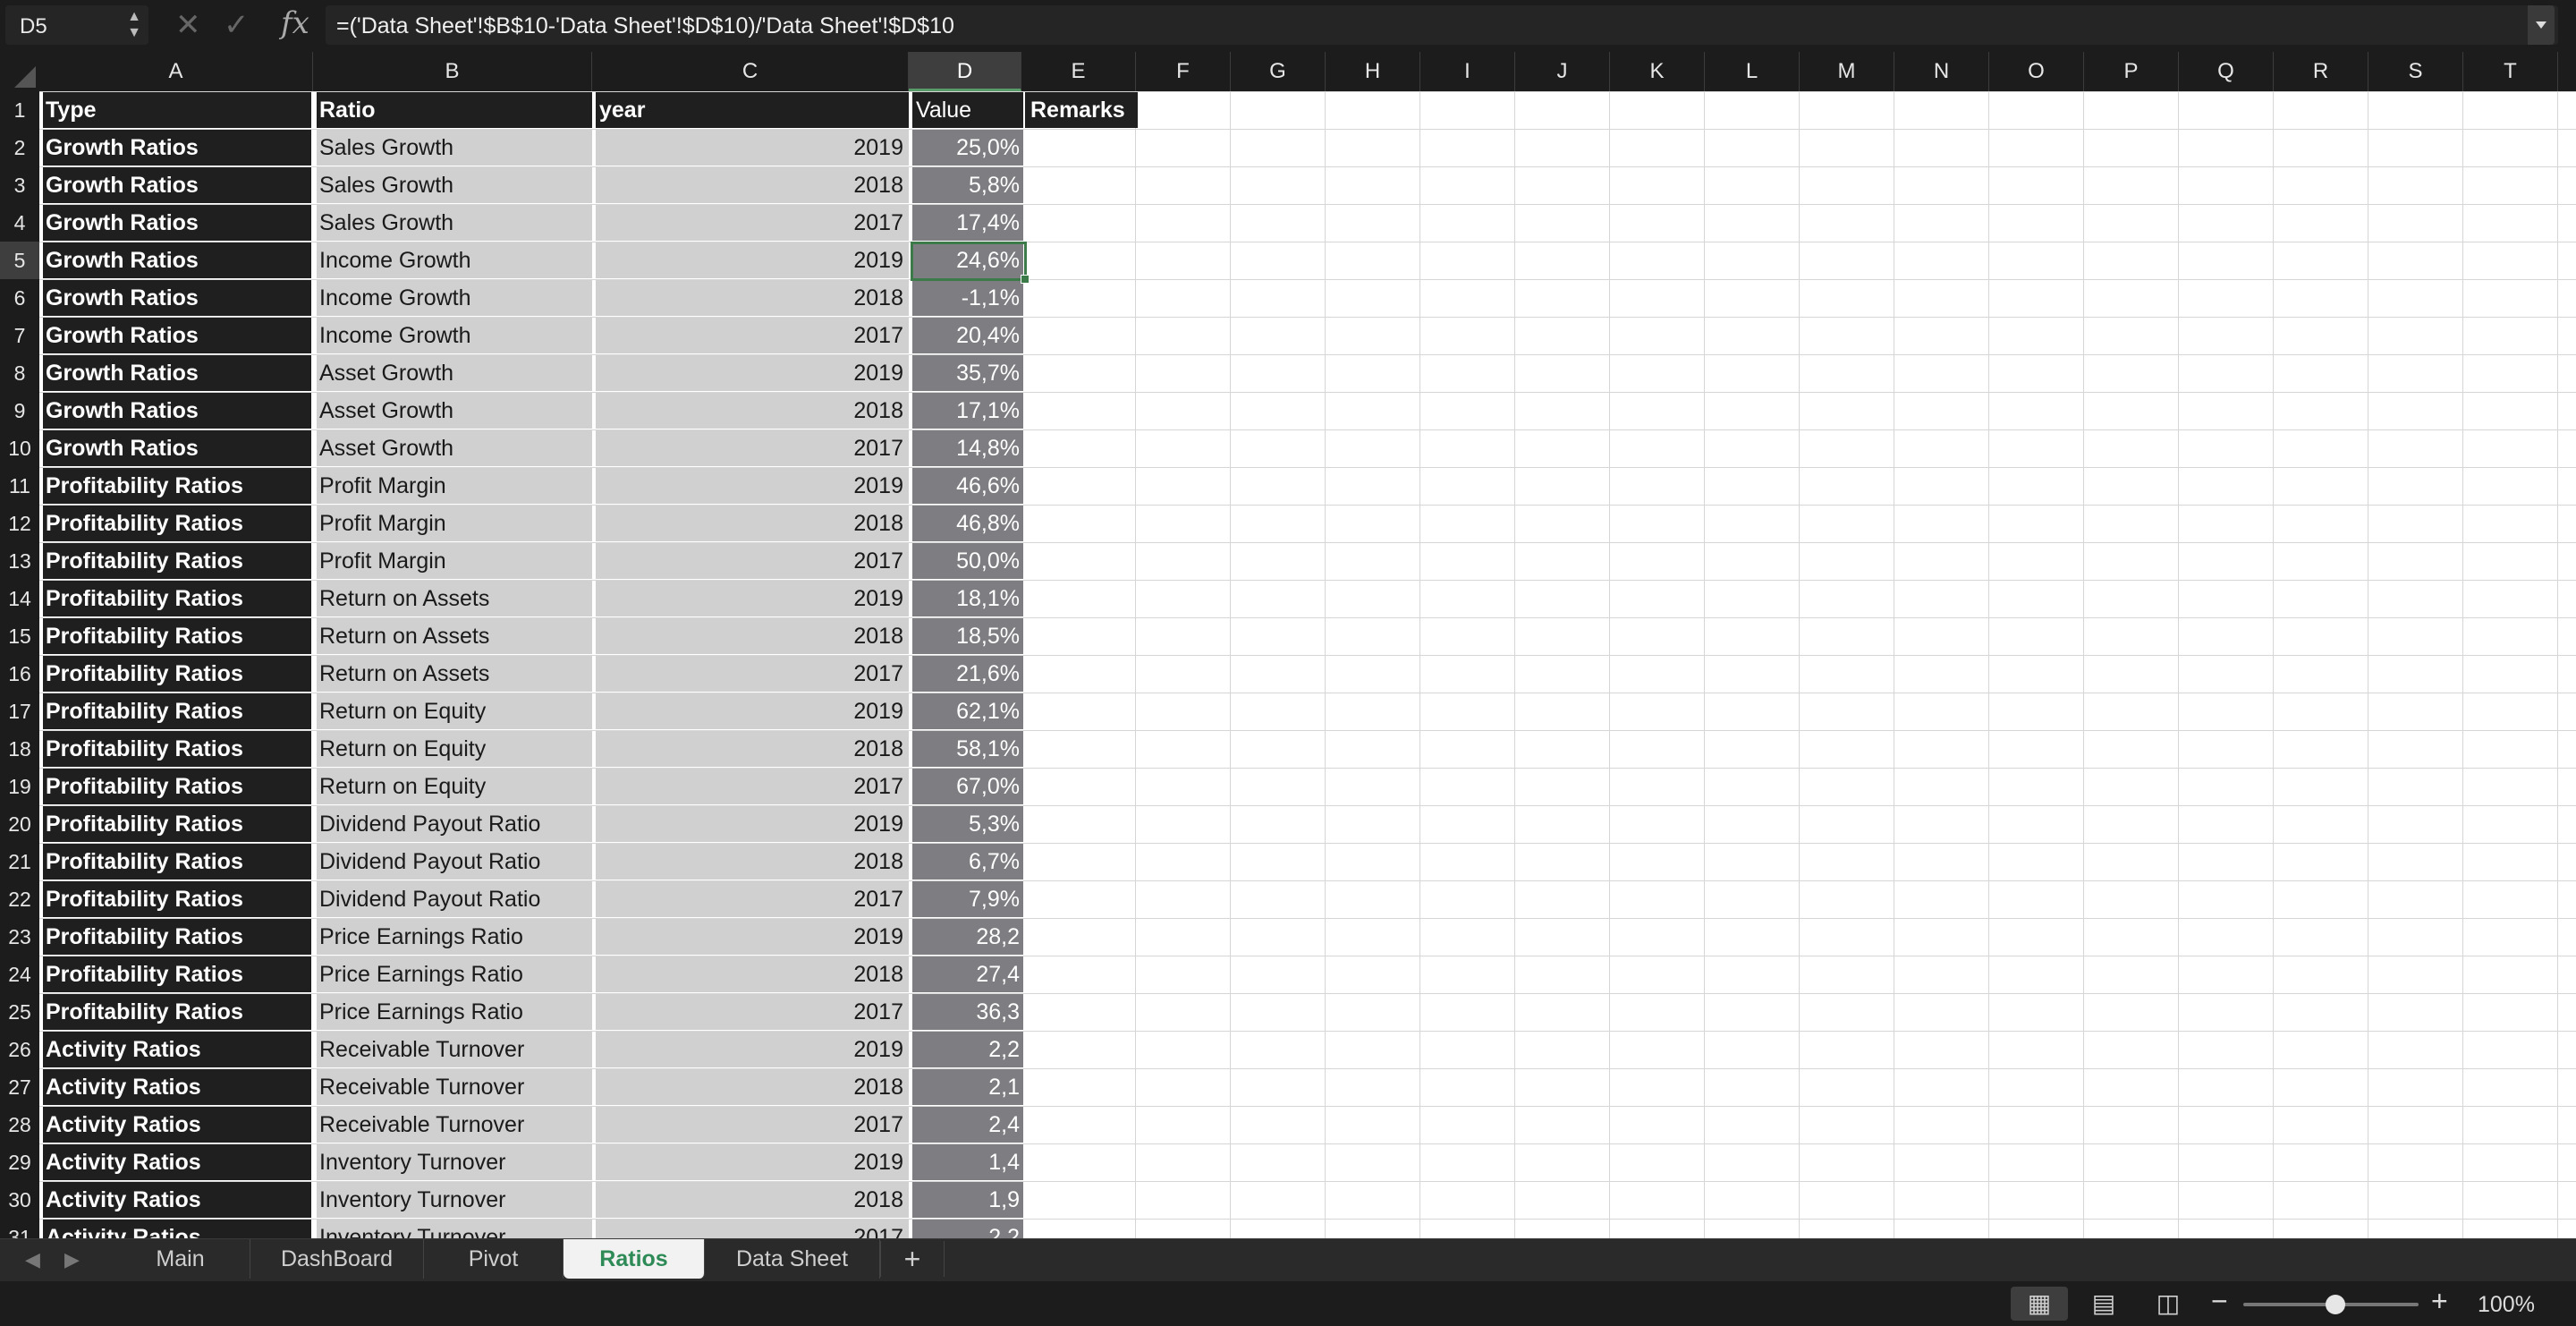 The height and width of the screenshot is (1326, 2576). I want to click on cell-value: 28,2, so click(967, 937).